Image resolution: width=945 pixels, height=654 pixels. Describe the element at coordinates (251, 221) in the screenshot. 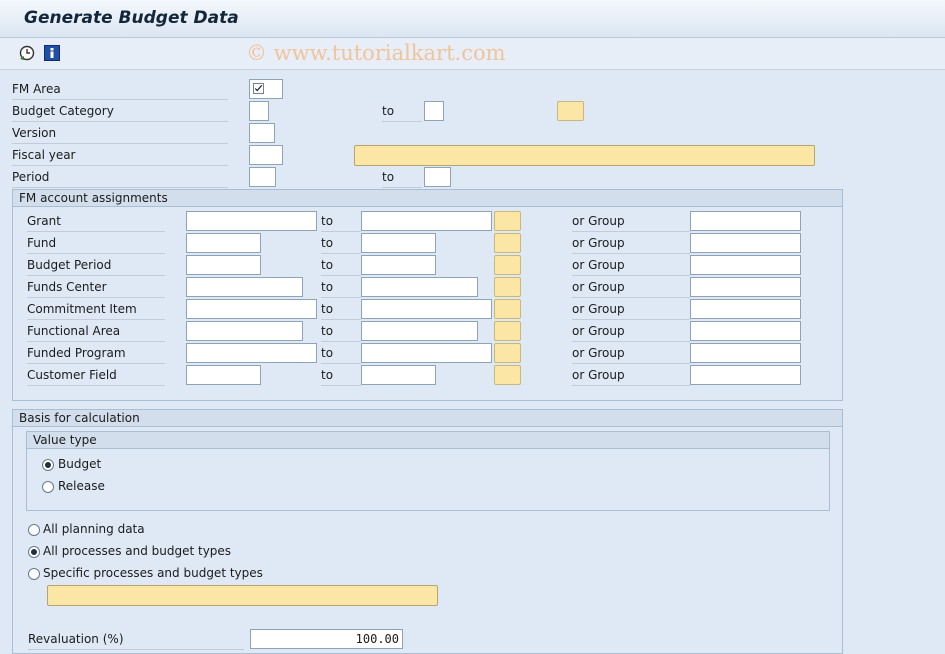

I see `grant-from-input` at that location.